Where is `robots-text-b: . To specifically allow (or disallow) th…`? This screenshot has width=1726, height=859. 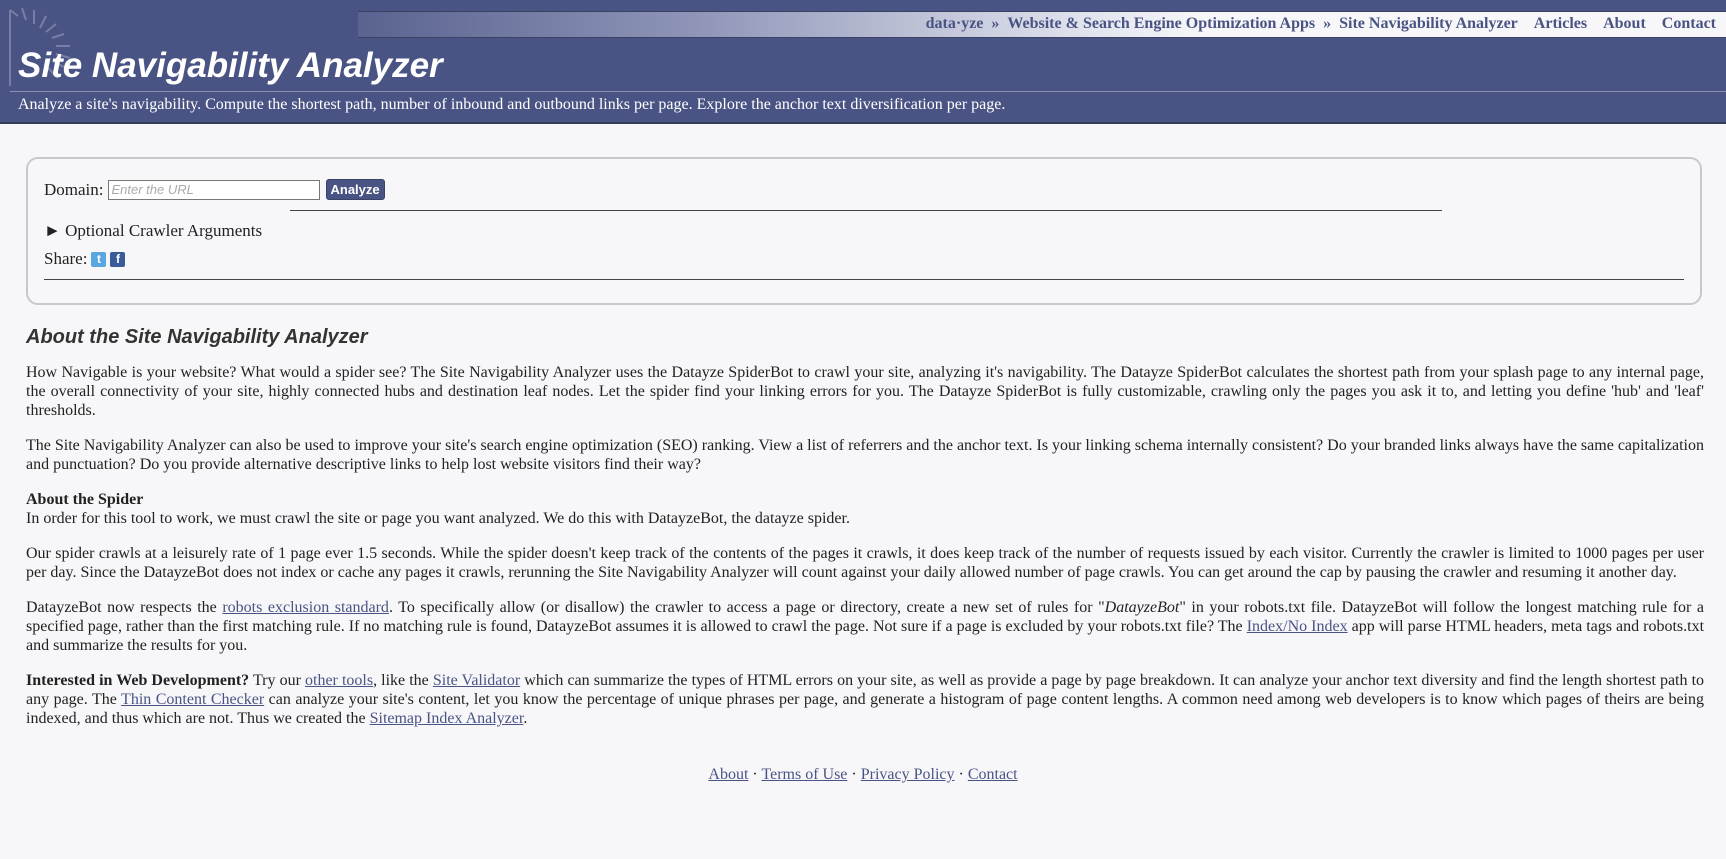
robots-text-b: . To specifically allow (or disallow) th… is located at coordinates (746, 607).